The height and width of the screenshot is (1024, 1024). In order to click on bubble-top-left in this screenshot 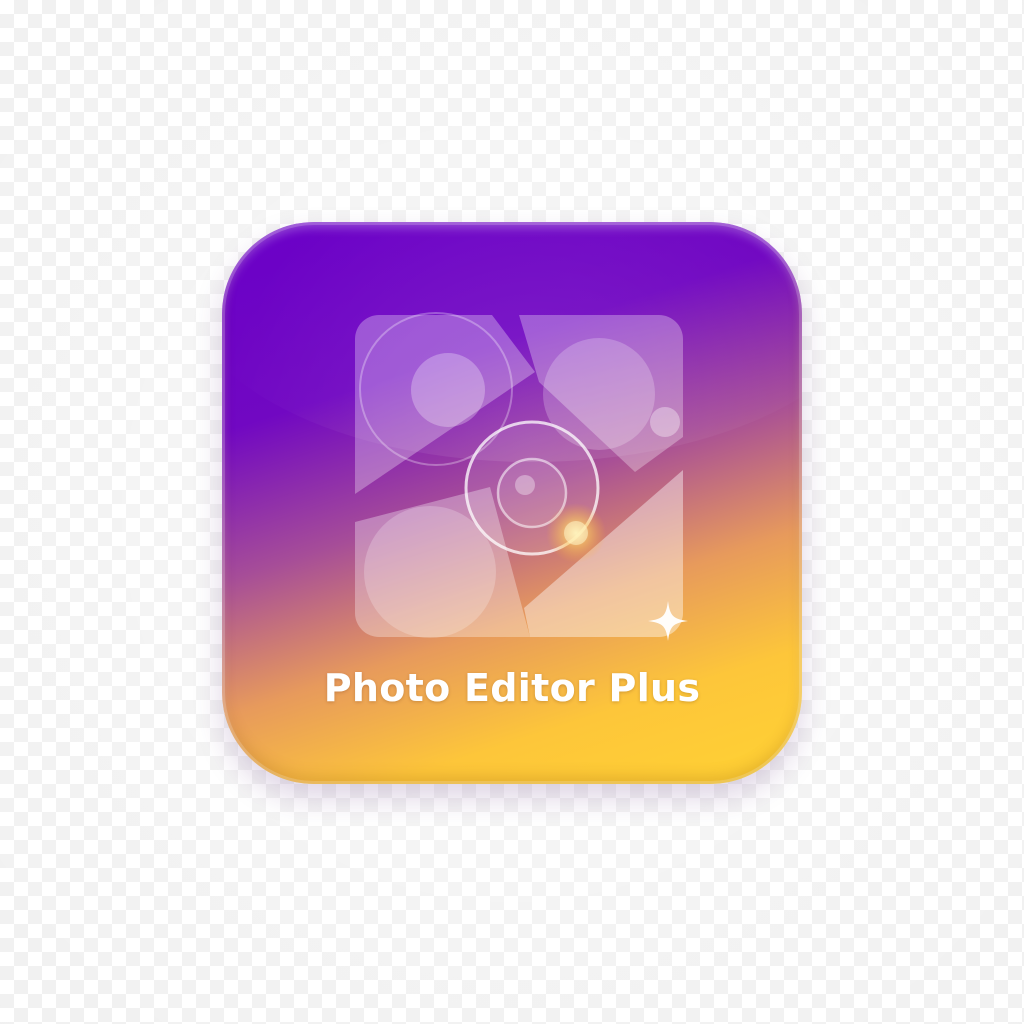, I will do `click(448, 390)`.